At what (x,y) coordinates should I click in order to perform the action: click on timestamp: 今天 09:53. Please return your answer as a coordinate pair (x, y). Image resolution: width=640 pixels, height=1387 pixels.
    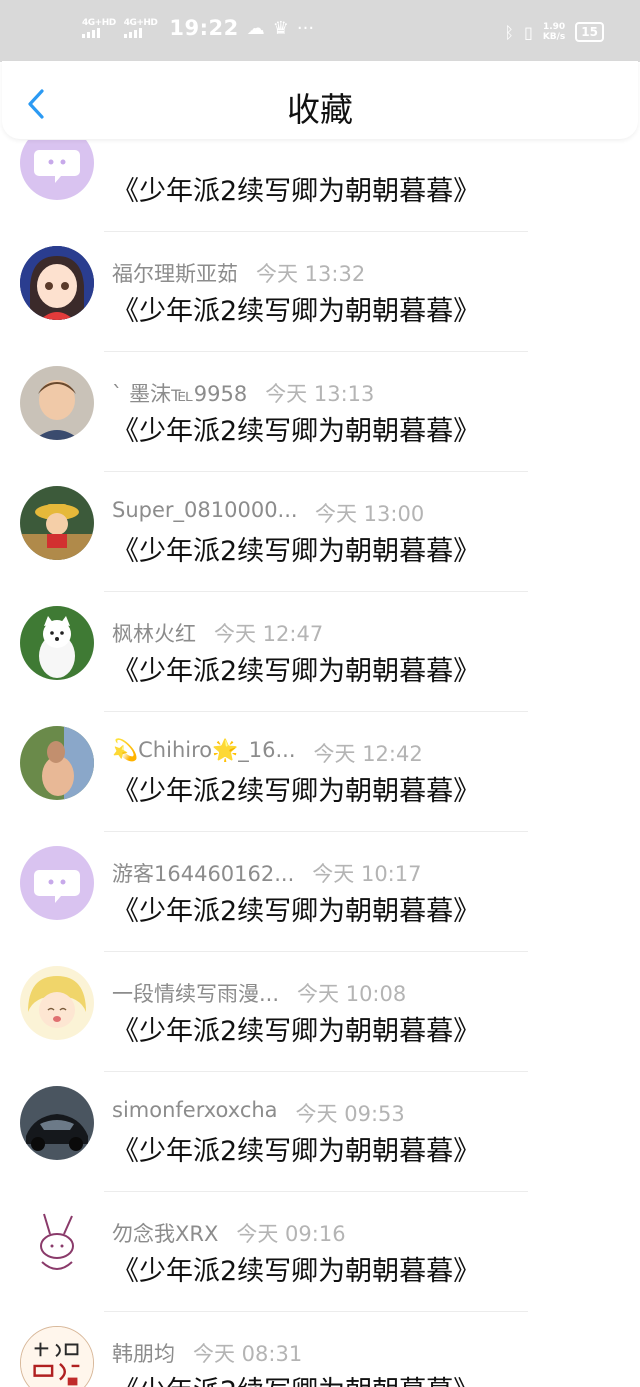
    Looking at the image, I should click on (350, 1114).